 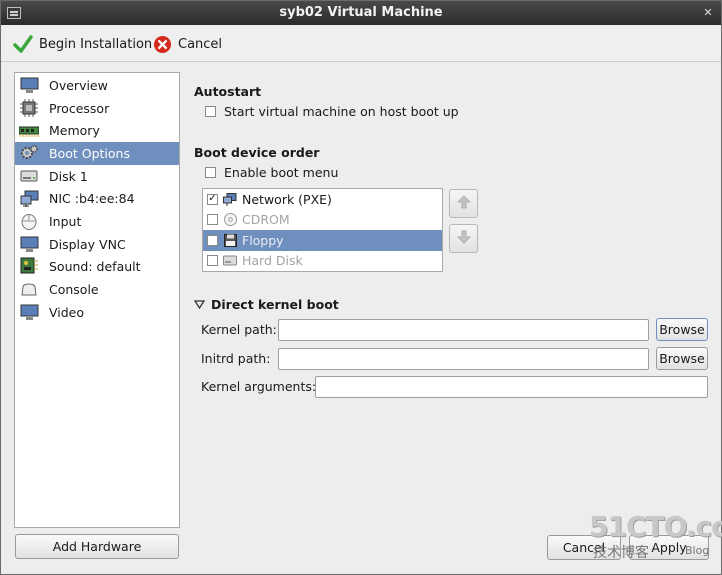 What do you see at coordinates (29, 290) in the screenshot?
I see `console-icon` at bounding box center [29, 290].